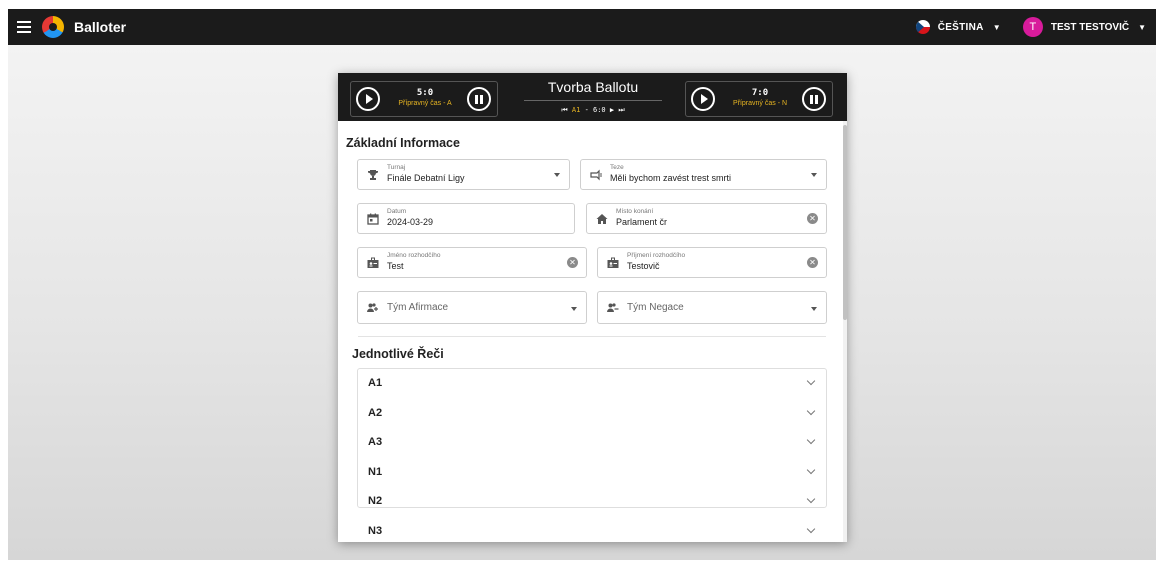 The height and width of the screenshot is (563, 1164). What do you see at coordinates (418, 307) in the screenshot?
I see `field-placeholder: Tým Afirmace` at bounding box center [418, 307].